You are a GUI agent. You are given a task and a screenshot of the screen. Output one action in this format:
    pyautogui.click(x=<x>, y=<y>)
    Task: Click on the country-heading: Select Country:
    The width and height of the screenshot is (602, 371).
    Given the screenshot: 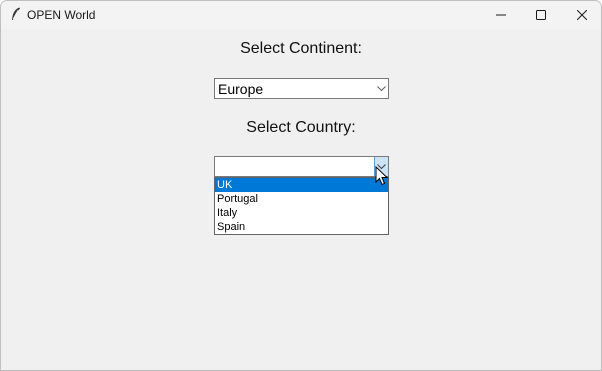 What is the action you would take?
    pyautogui.click(x=301, y=127)
    